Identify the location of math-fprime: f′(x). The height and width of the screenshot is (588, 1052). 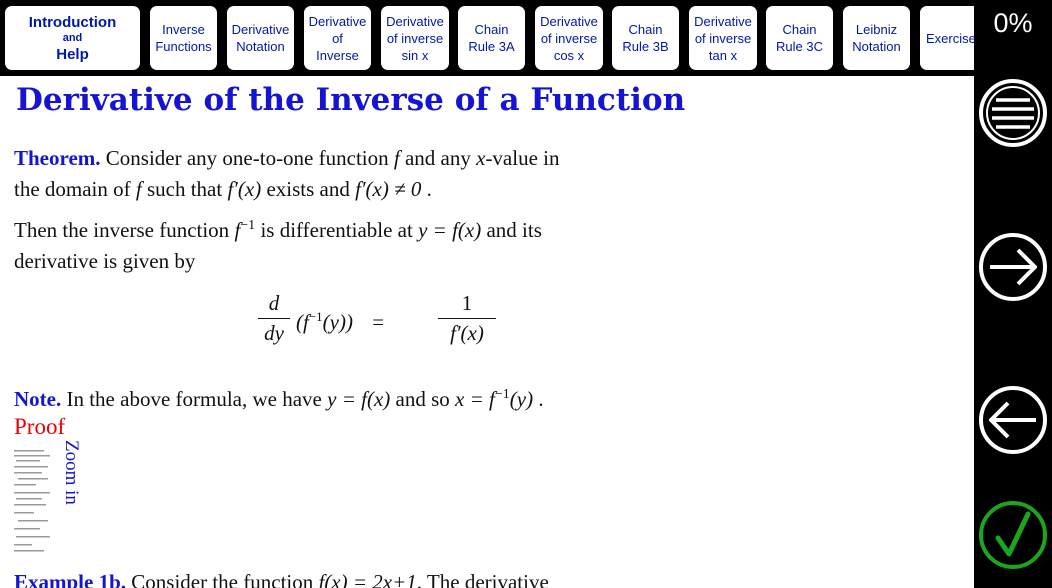
(244, 189).